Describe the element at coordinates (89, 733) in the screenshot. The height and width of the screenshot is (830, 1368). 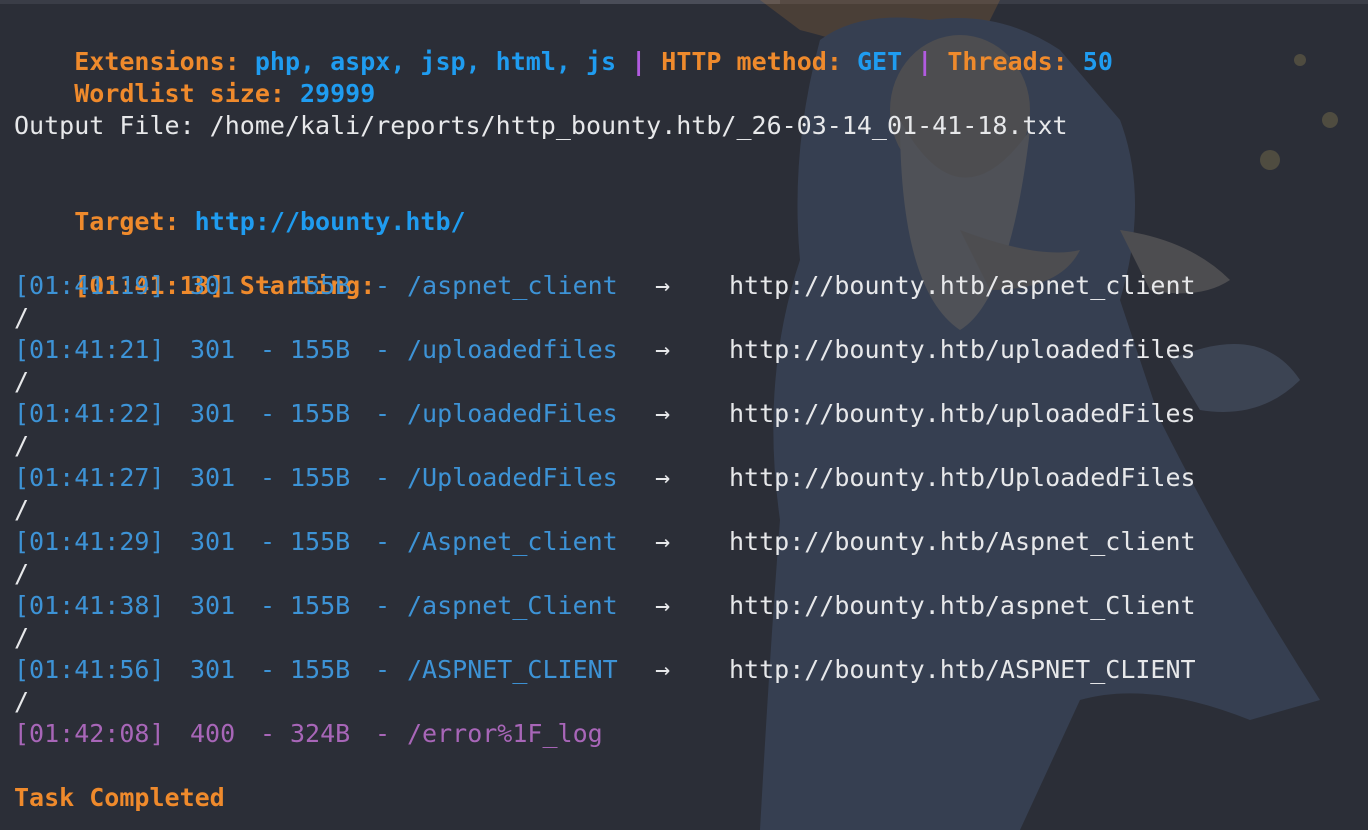
I see `result-timestamp: [01:42:08]` at that location.